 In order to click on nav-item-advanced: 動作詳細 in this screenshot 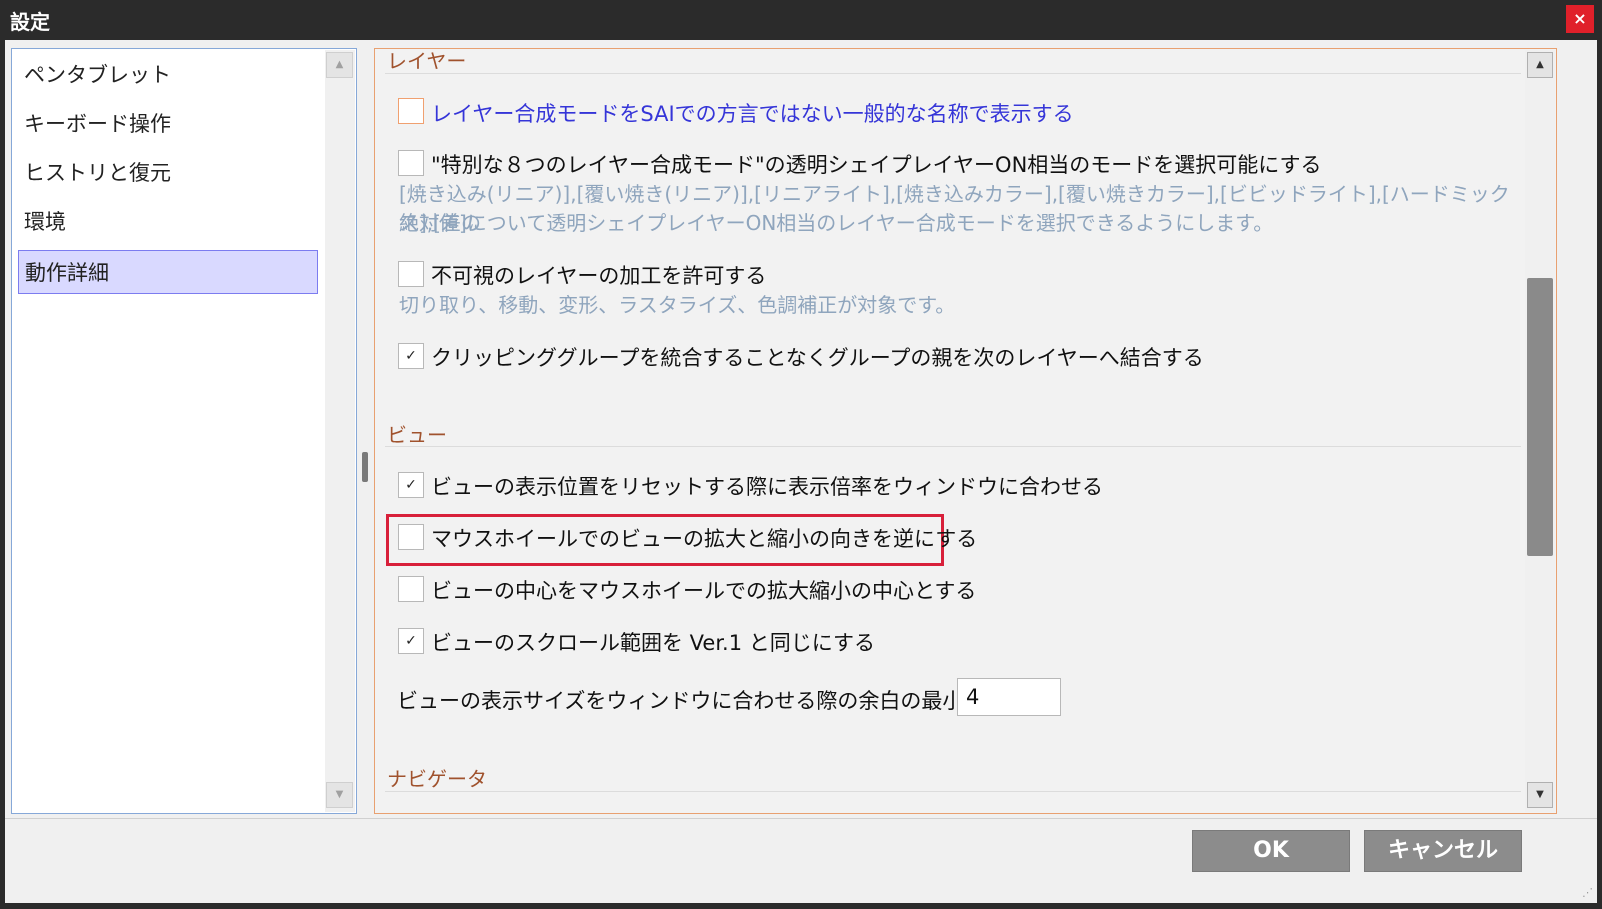, I will do `click(168, 272)`.